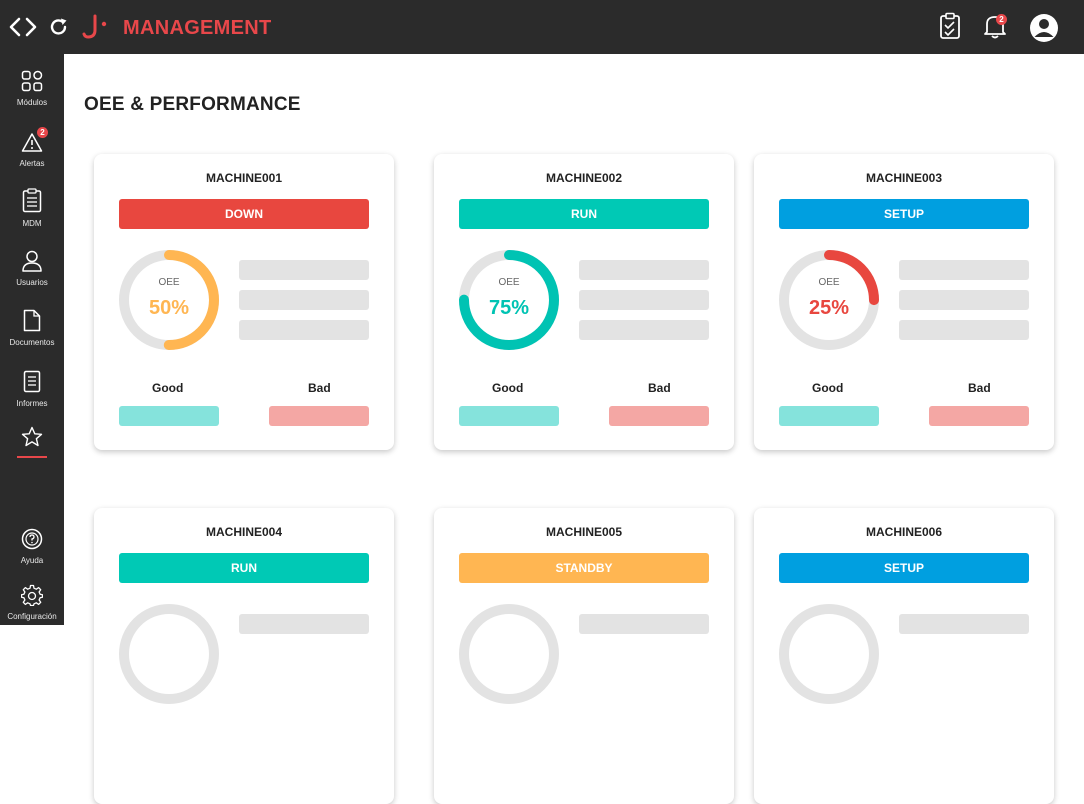 The width and height of the screenshot is (1084, 804). I want to click on oee-value: 50%, so click(169, 308).